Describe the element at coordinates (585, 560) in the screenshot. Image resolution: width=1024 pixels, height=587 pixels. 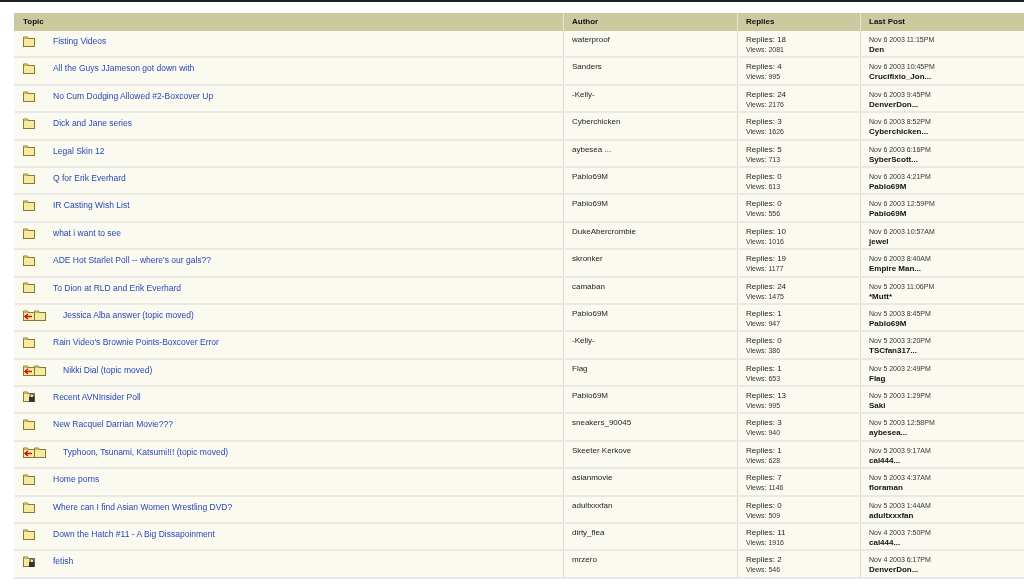
I see `author-name: mrzero` at that location.